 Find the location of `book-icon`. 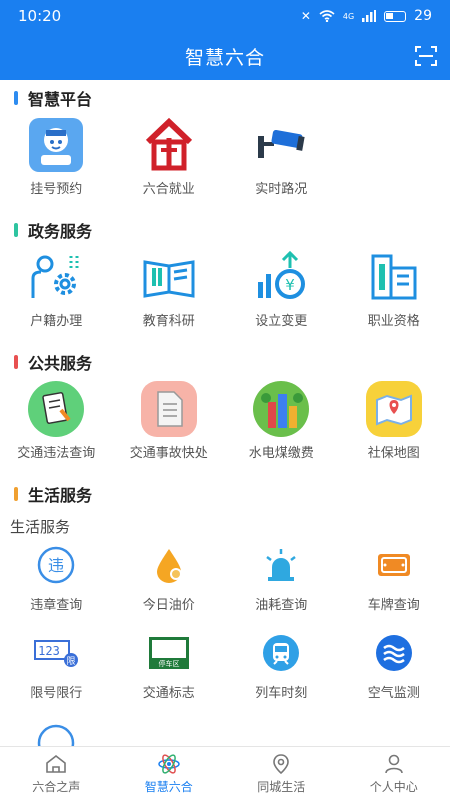

book-icon is located at coordinates (169, 277).